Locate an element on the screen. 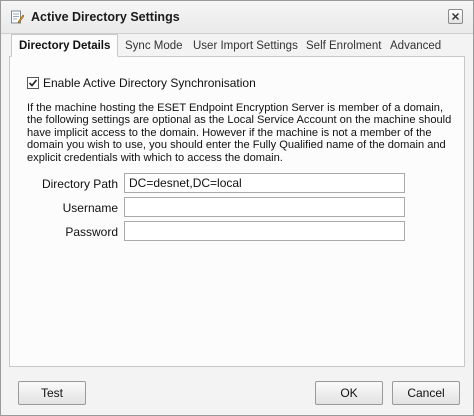 This screenshot has width=474, height=416. tab-user-import-settings: User Import Settings is located at coordinates (245, 46).